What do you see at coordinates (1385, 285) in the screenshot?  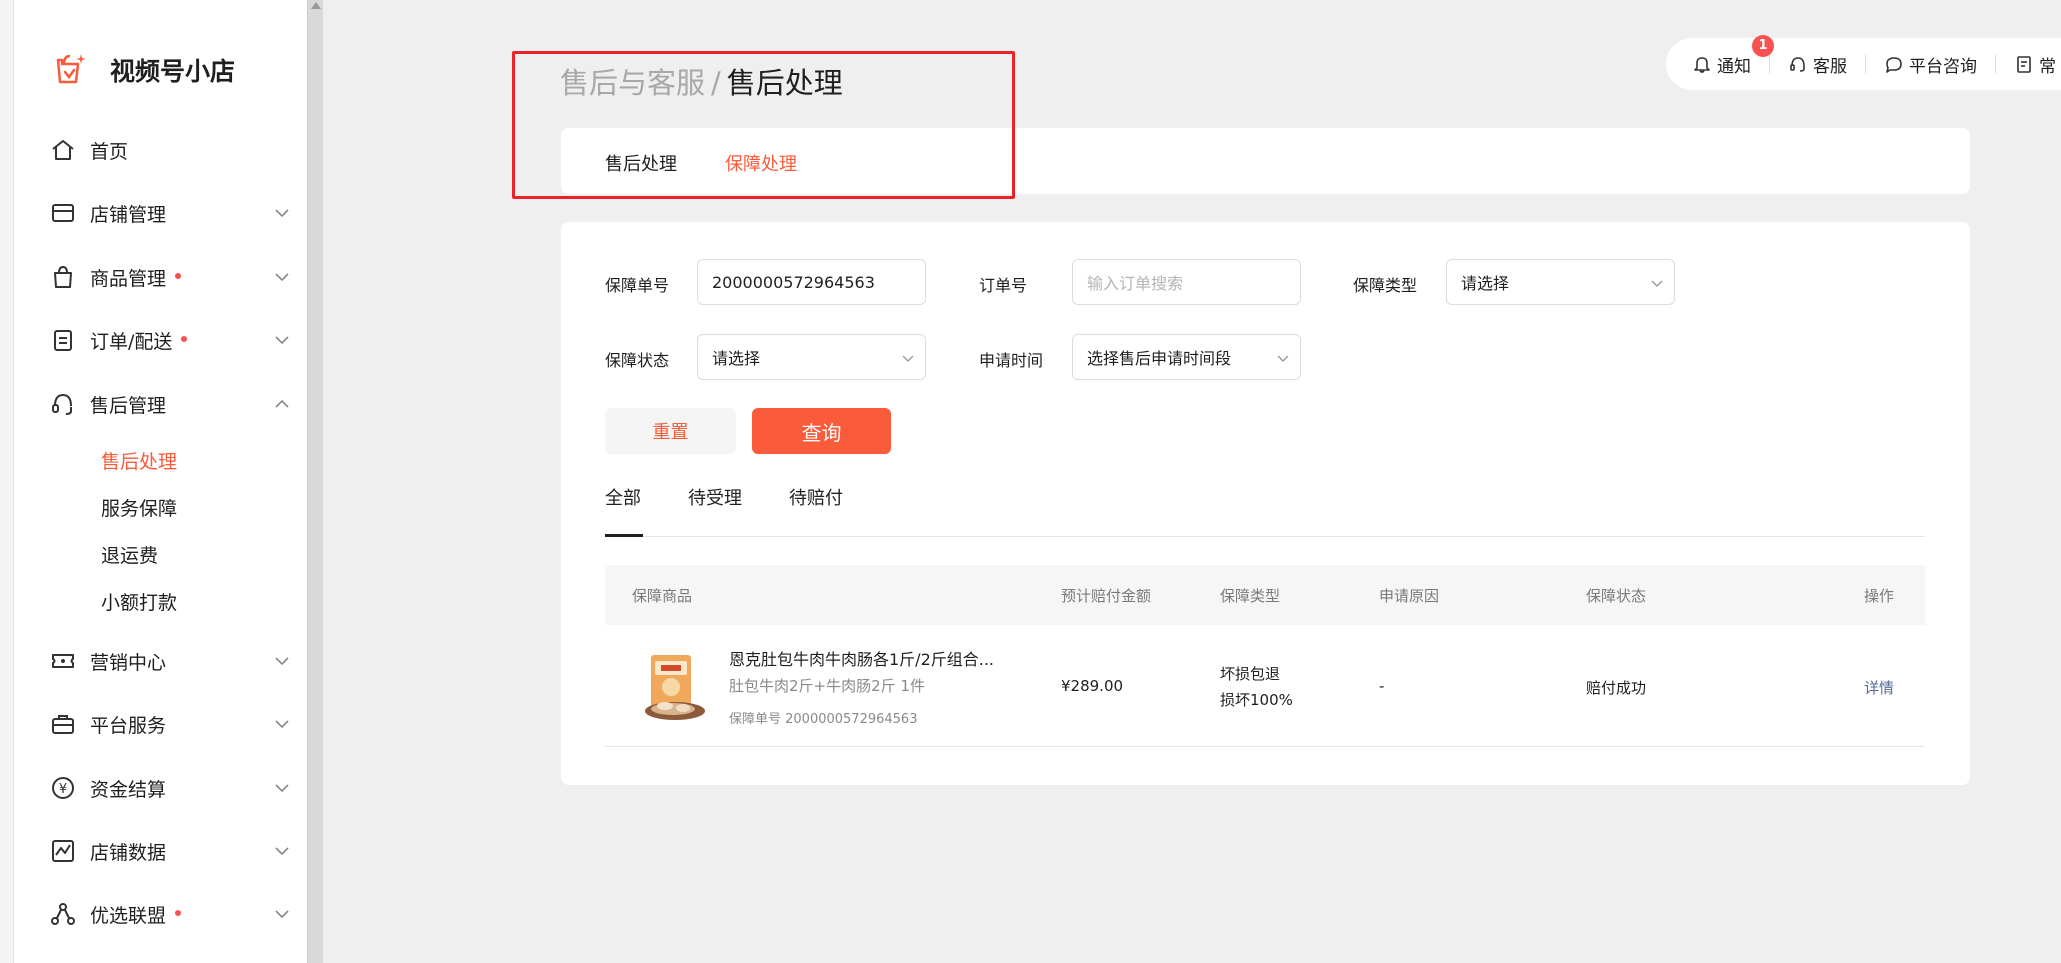 I see `guarantee-type-label: 保障类型` at bounding box center [1385, 285].